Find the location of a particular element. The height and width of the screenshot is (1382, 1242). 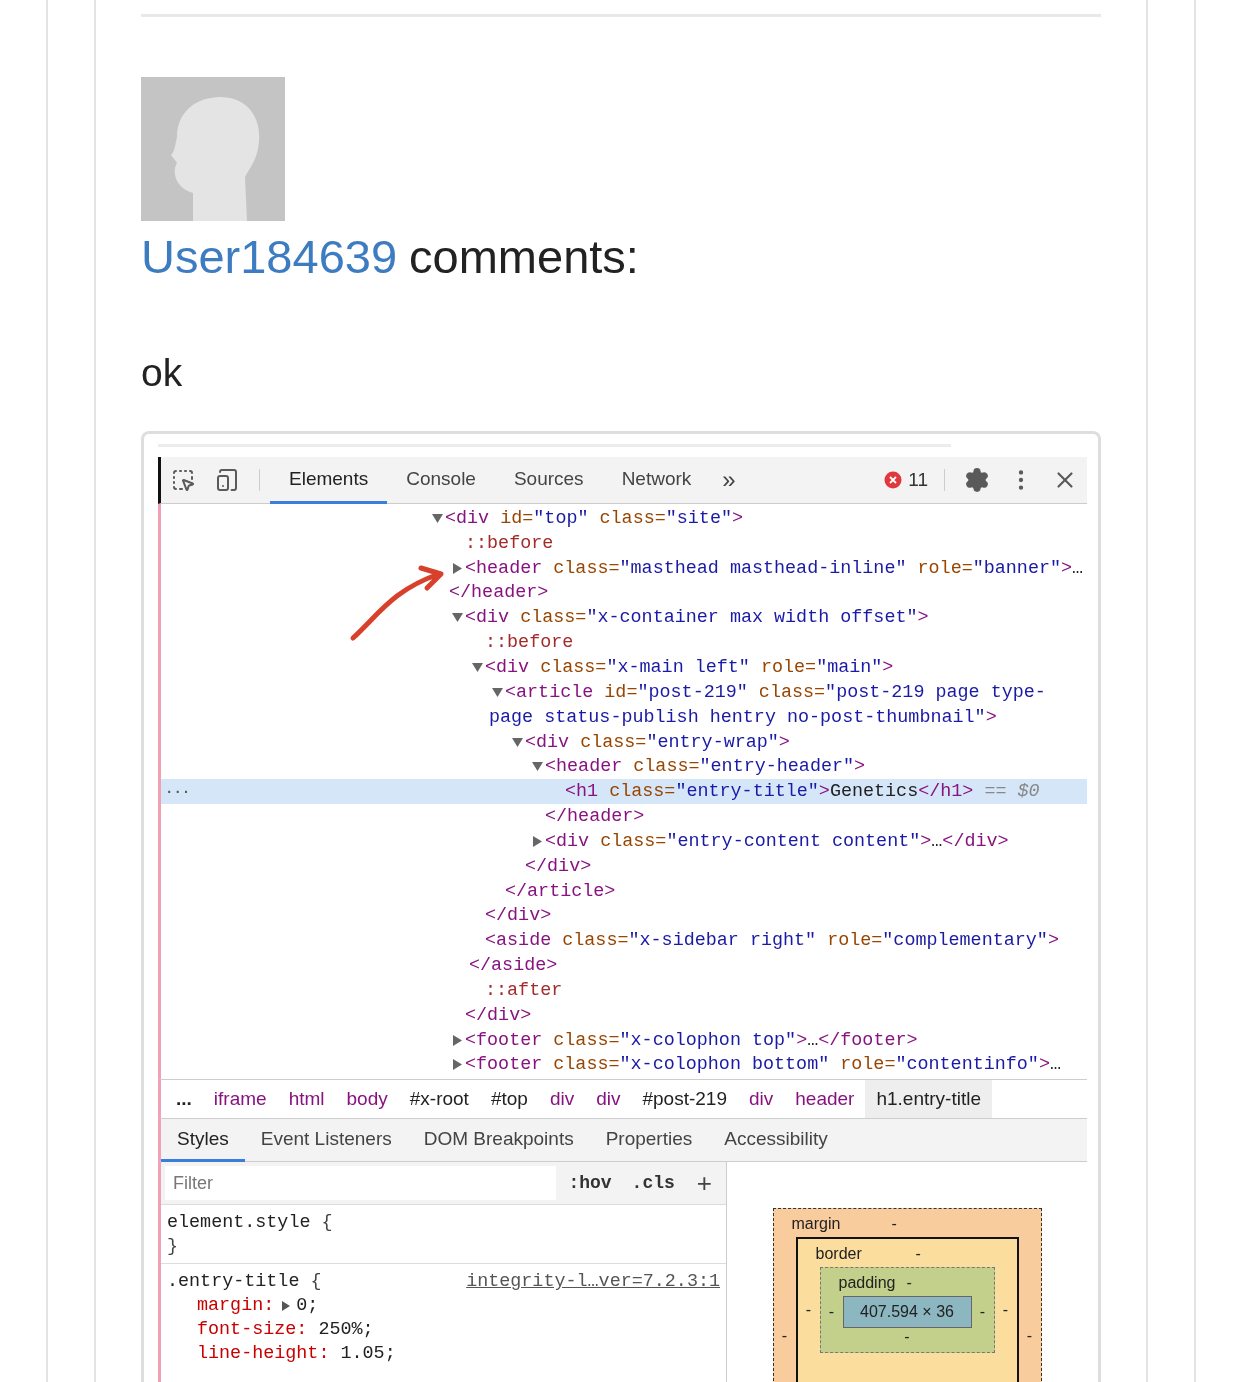

css-selector: element.style is located at coordinates (239, 1223).